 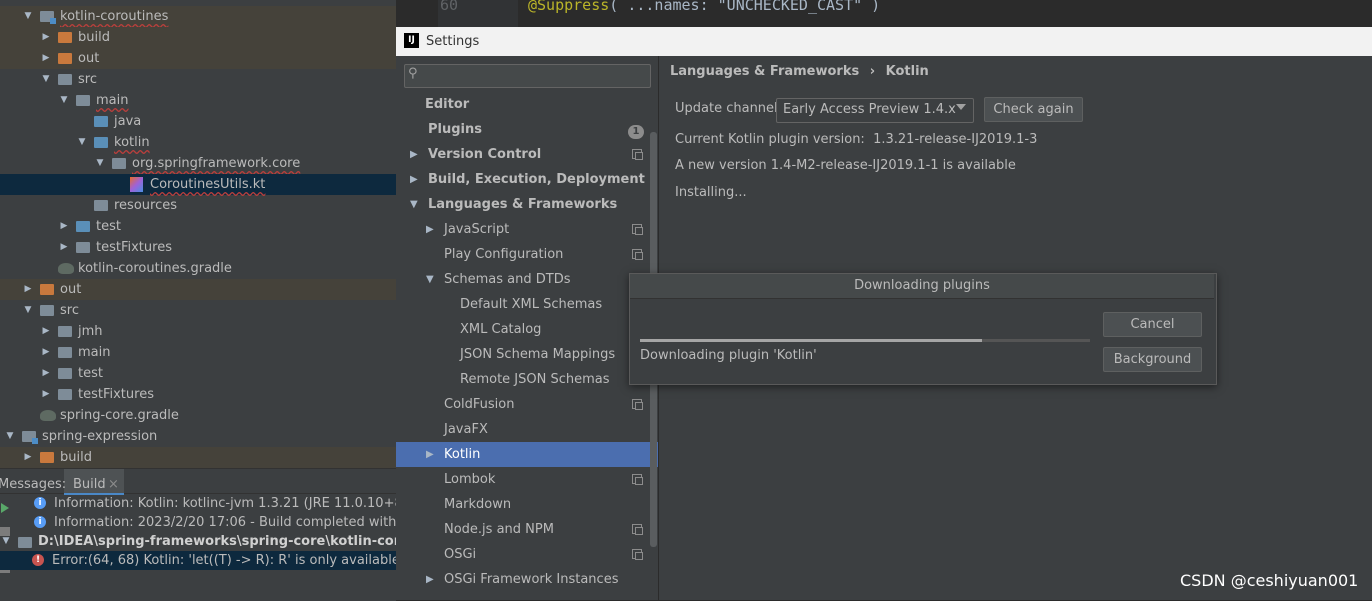 I want to click on tree-item-label: kotlin, so click(x=132, y=142).